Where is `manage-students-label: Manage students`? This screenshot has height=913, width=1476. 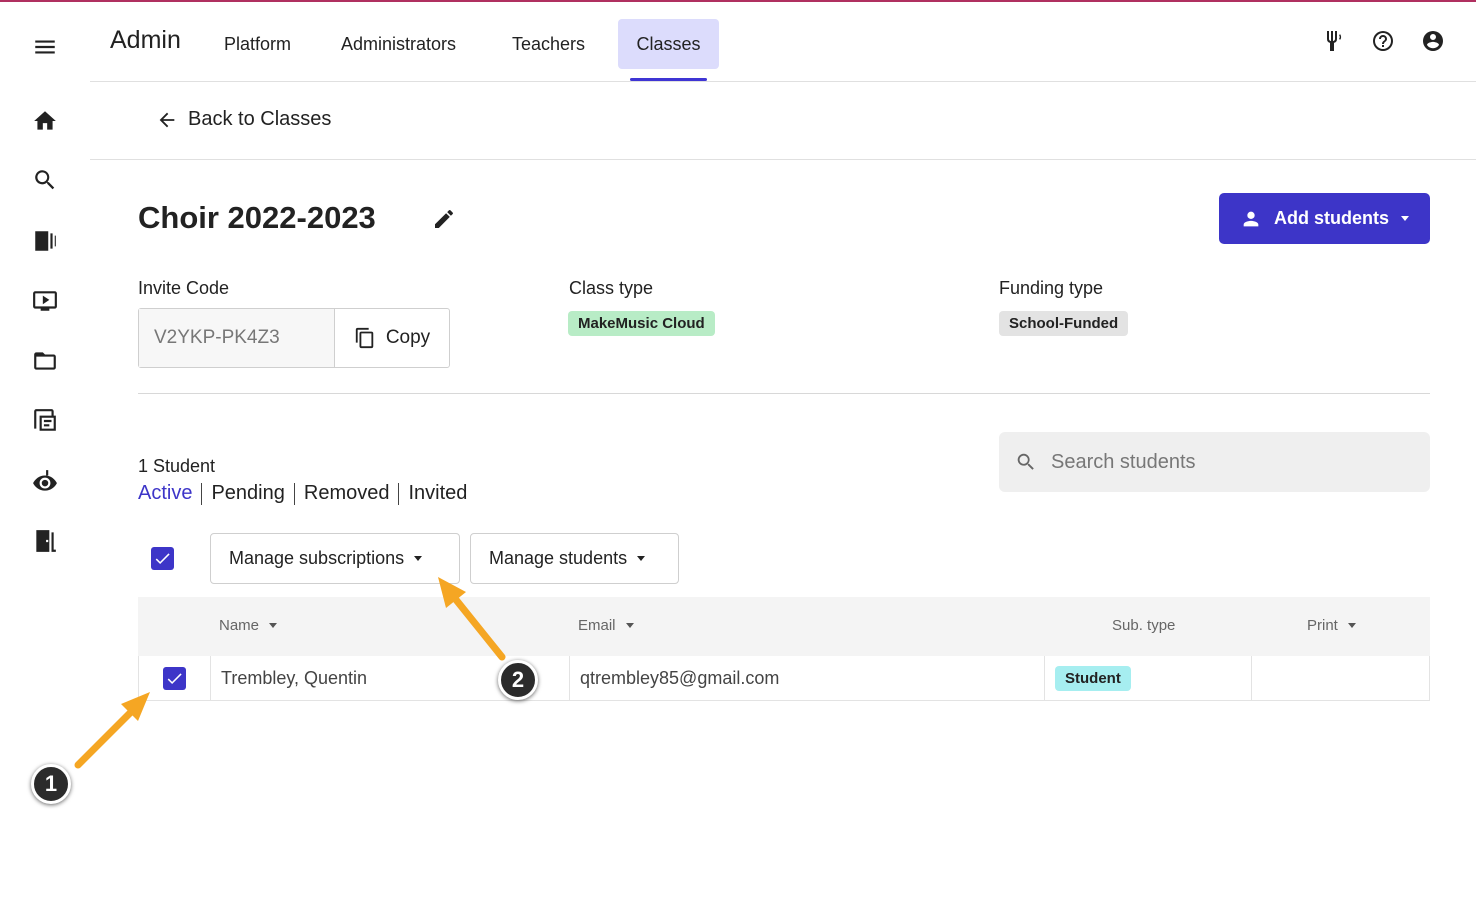
manage-students-label: Manage students is located at coordinates (558, 558).